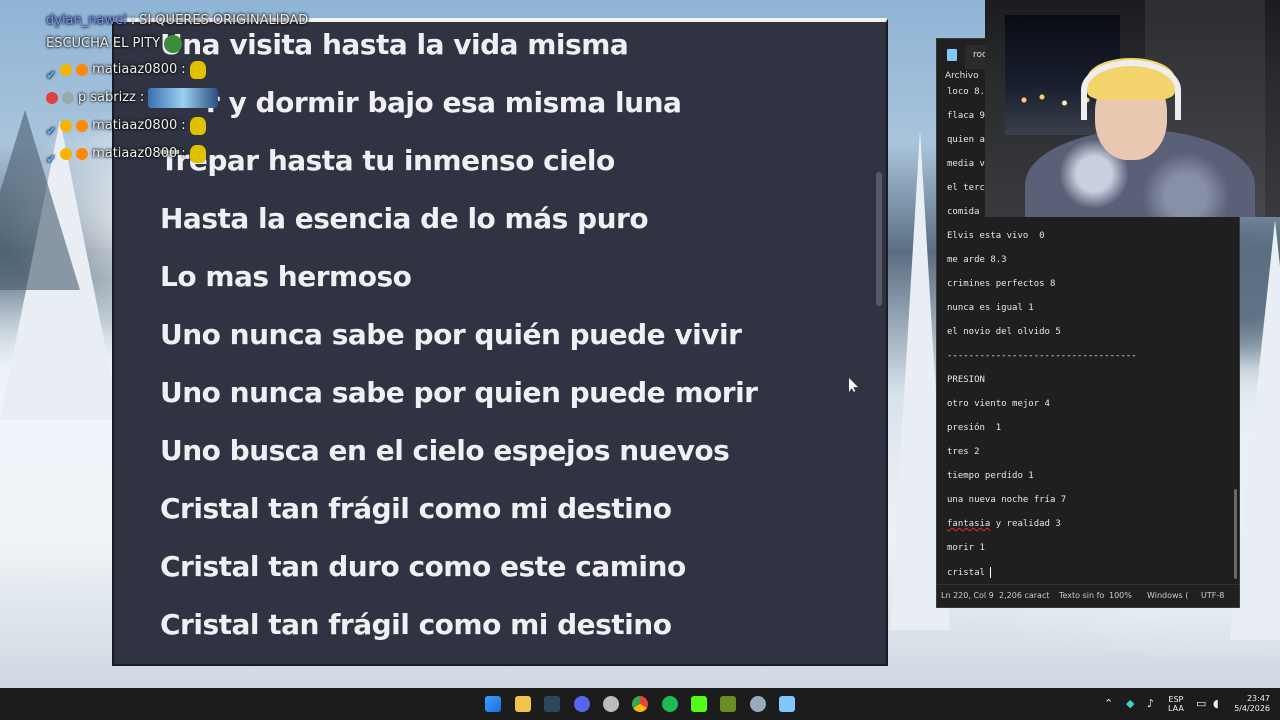  What do you see at coordinates (963, 212) in the screenshot?
I see `text-line: comida` at bounding box center [963, 212].